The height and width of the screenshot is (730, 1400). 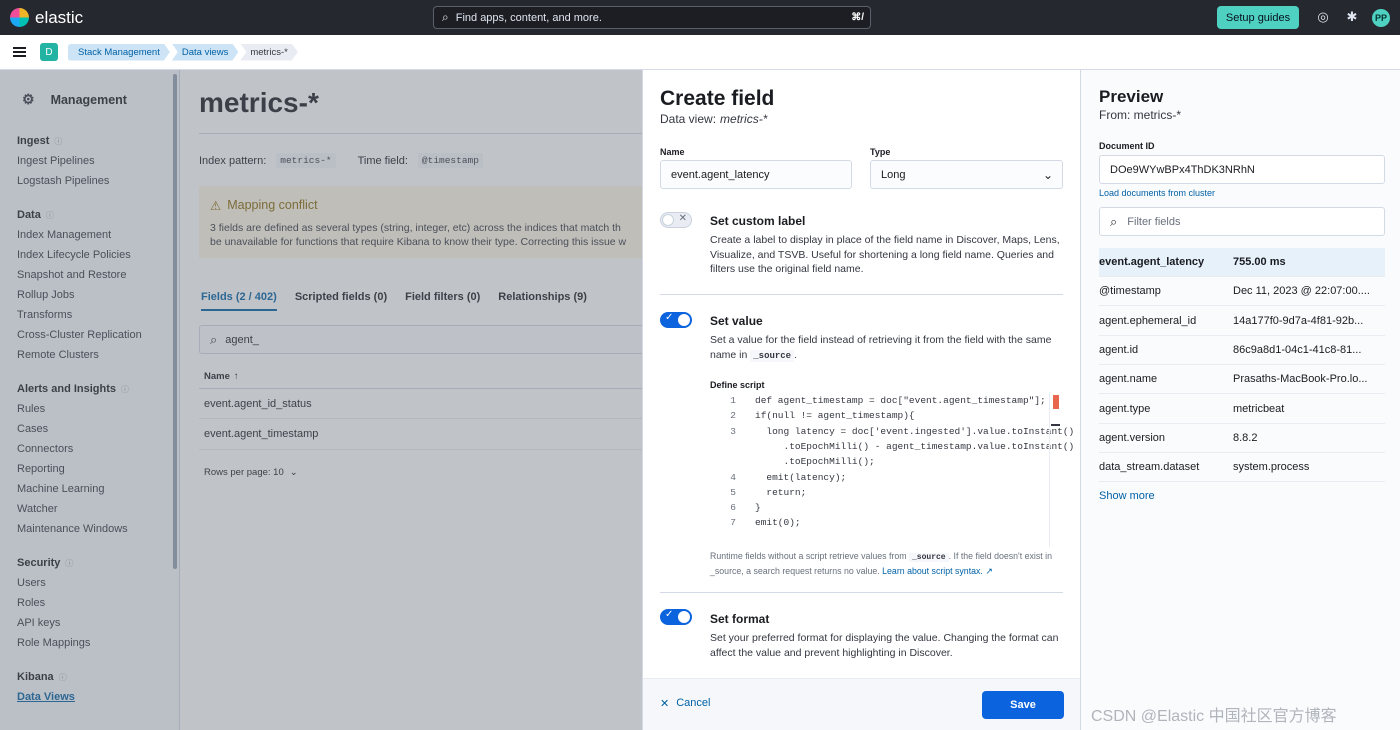 I want to click on cancel-button: ✕ Cancel, so click(x=685, y=703).